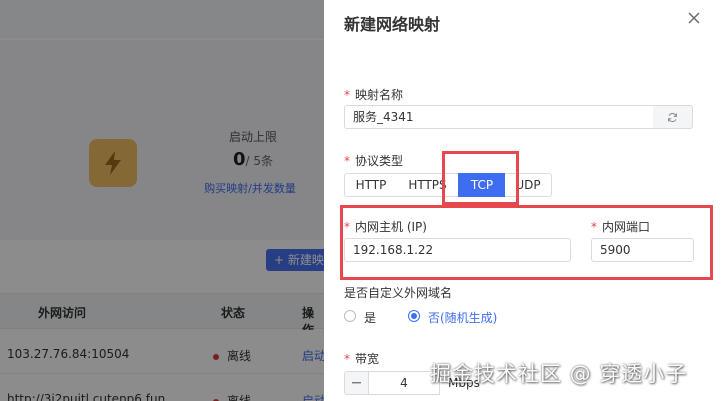 This screenshot has width=723, height=401. I want to click on port-label: * 内网端口, so click(620, 226).